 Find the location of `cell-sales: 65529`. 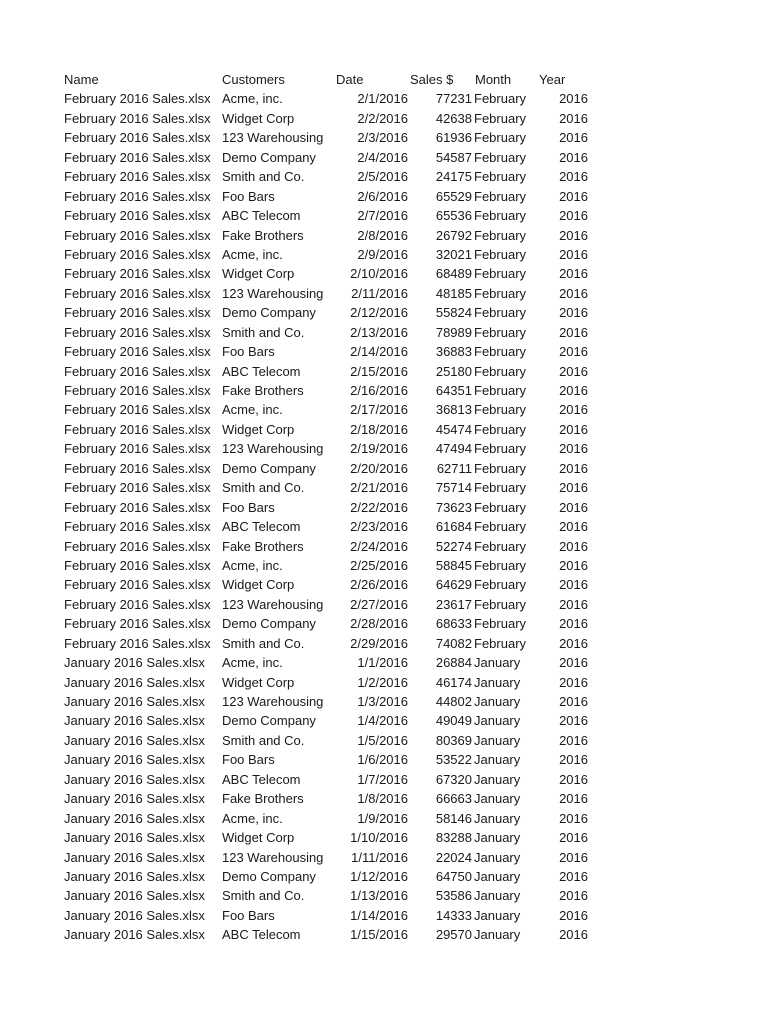

cell-sales: 65529 is located at coordinates (453, 196).